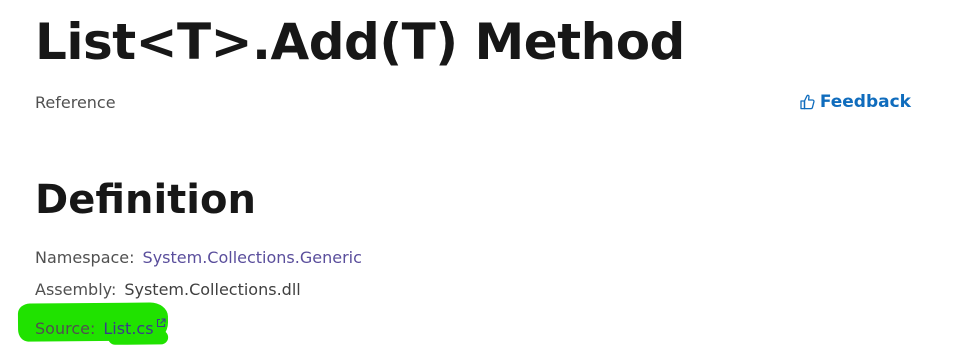  Describe the element at coordinates (807, 102) in the screenshot. I see `thumbs-up-icon` at that location.